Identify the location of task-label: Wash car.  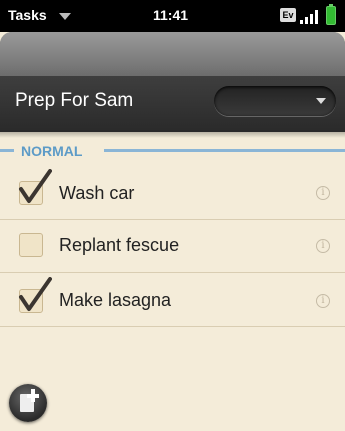
(97, 193).